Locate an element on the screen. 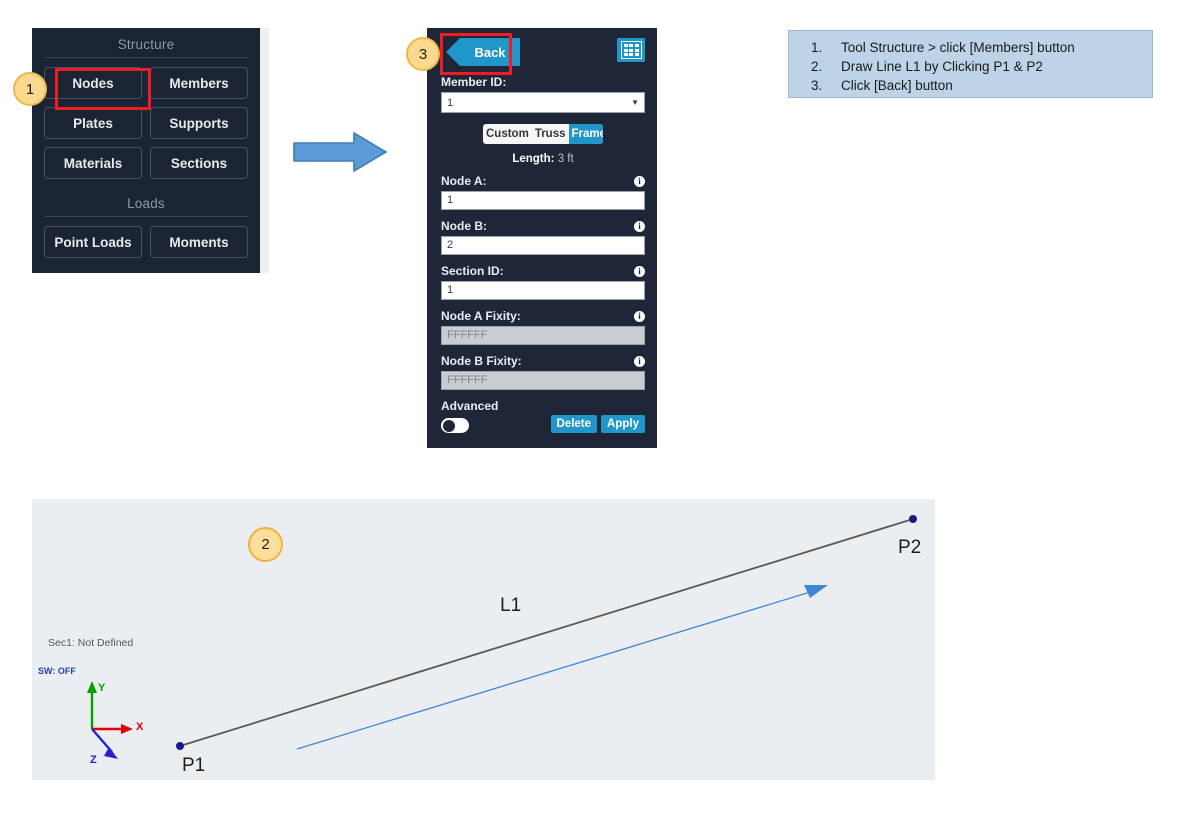 The height and width of the screenshot is (820, 1188). member-id-label: Member ID: is located at coordinates (543, 82).